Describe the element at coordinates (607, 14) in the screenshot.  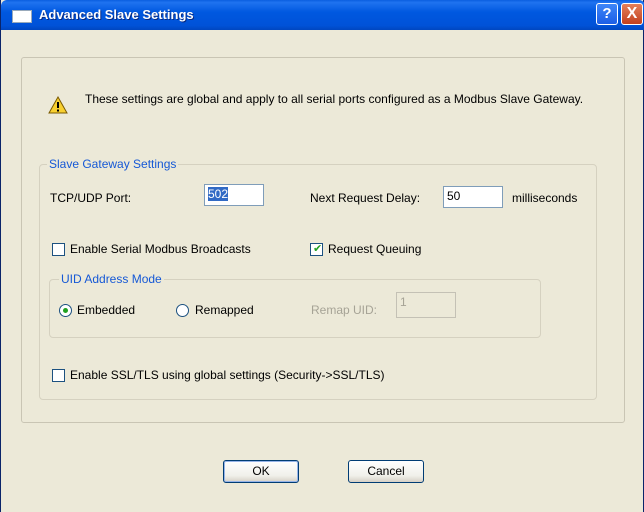
I see `help-button: ?` at that location.